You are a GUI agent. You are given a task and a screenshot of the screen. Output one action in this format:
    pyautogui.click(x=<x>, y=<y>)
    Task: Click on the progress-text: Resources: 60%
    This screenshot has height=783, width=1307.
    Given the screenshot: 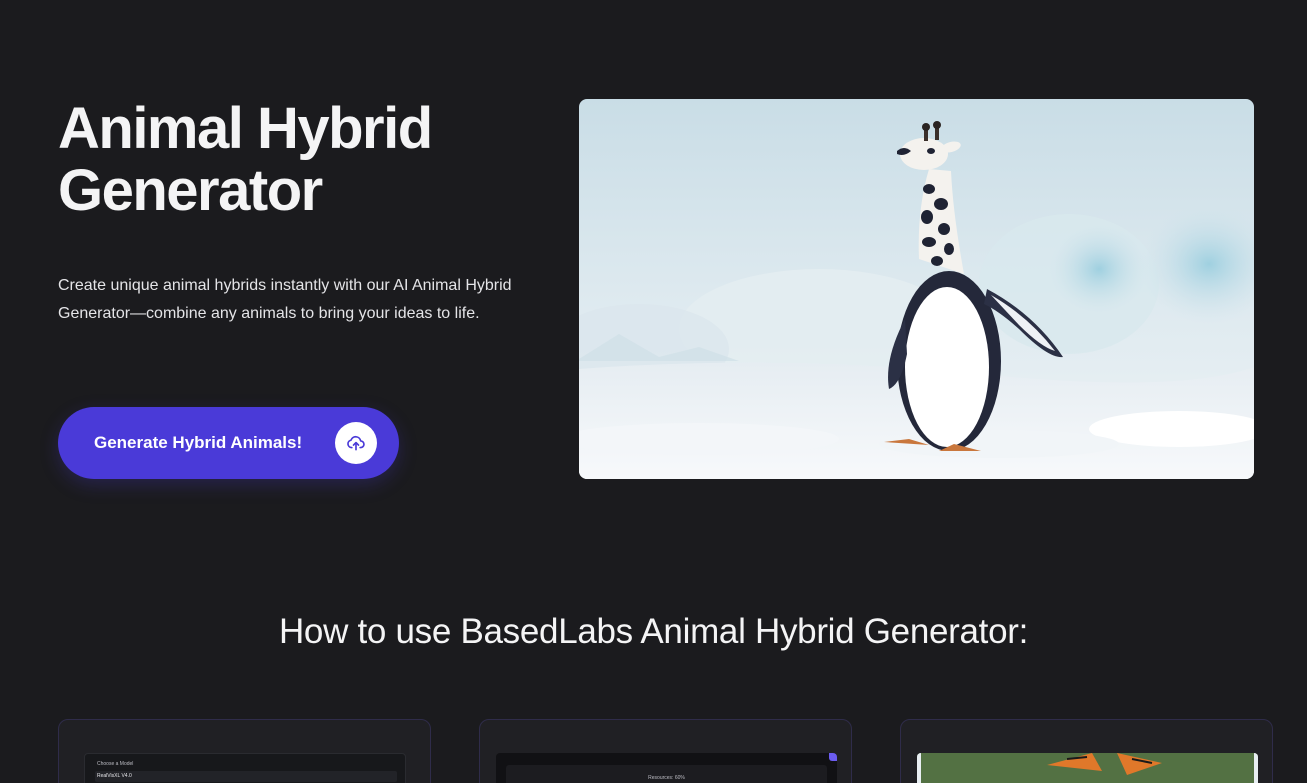 What is the action you would take?
    pyautogui.click(x=666, y=778)
    